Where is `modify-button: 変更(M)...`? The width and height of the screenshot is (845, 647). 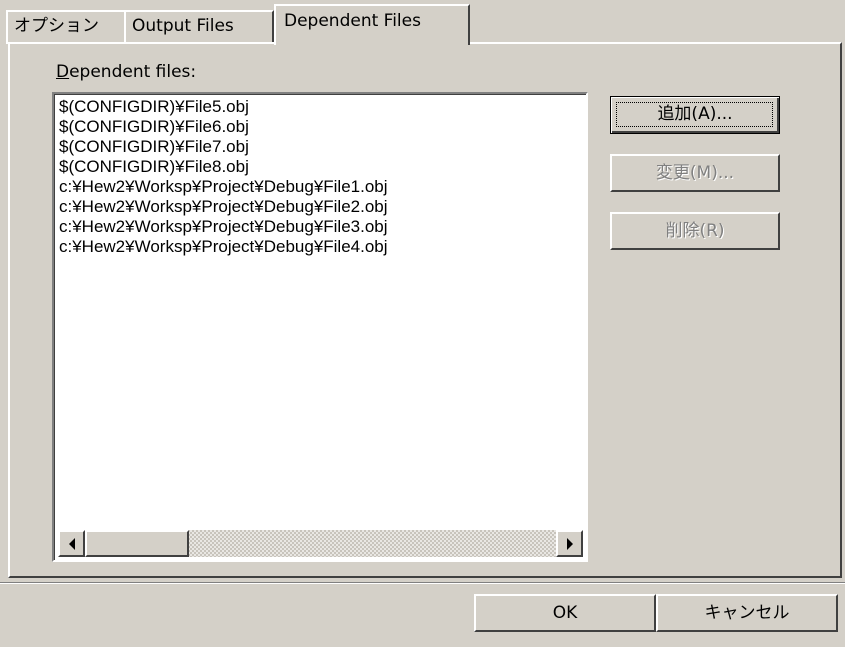
modify-button: 変更(M)... is located at coordinates (695, 173).